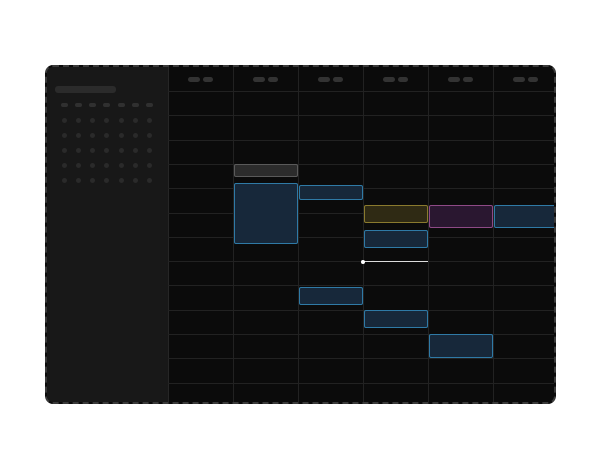 This screenshot has height=469, width=600. I want to click on mini-calendar, so click(107, 142).